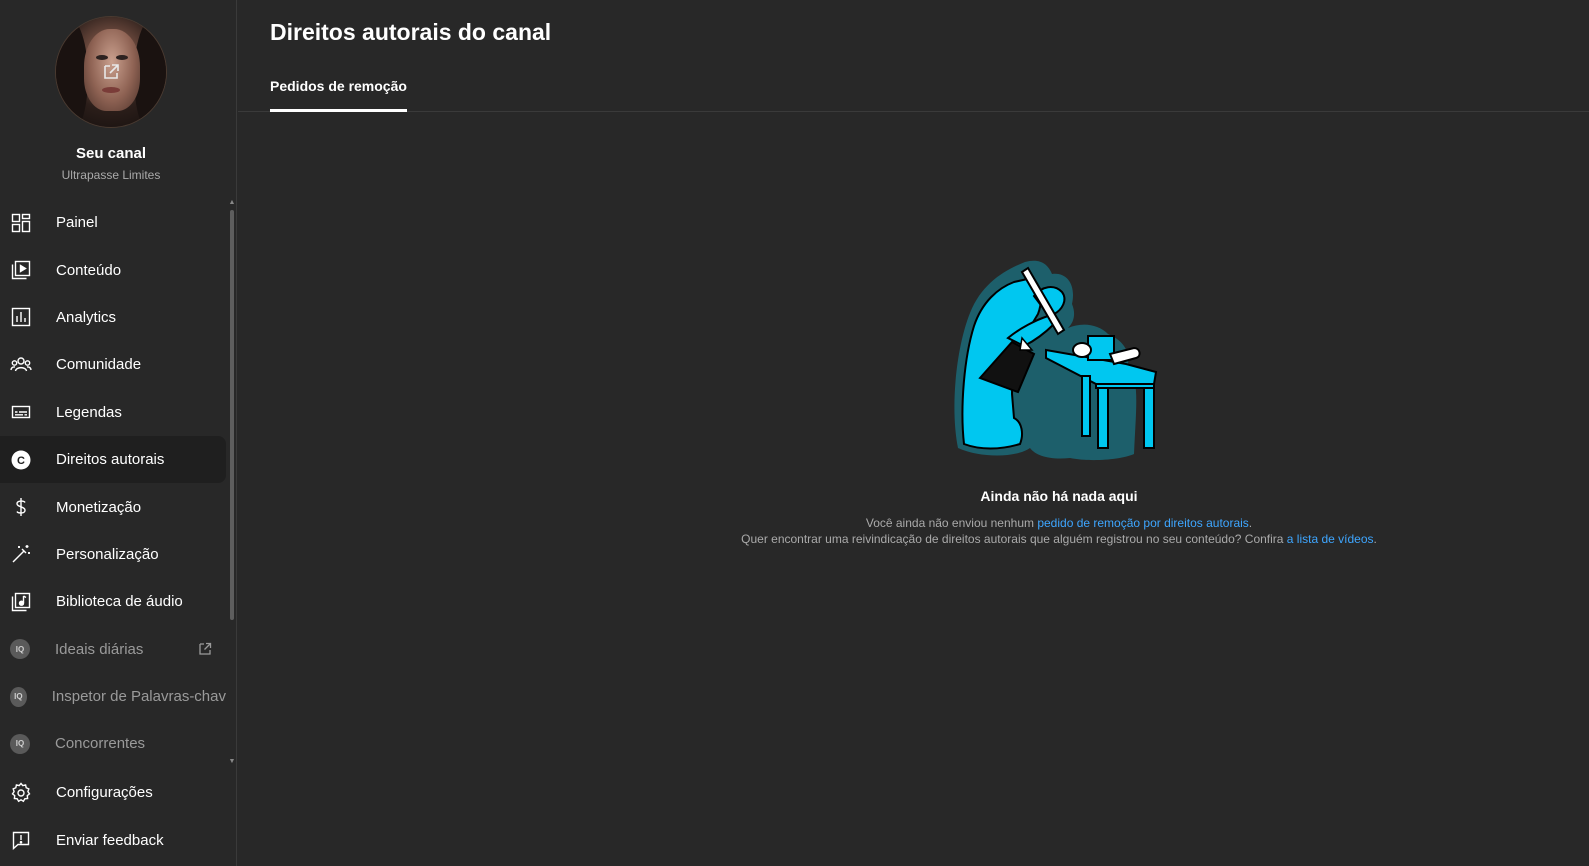 Image resolution: width=1589 pixels, height=866 pixels. What do you see at coordinates (232, 202) in the screenshot?
I see `scroll-up-arrow-icon: ▲` at bounding box center [232, 202].